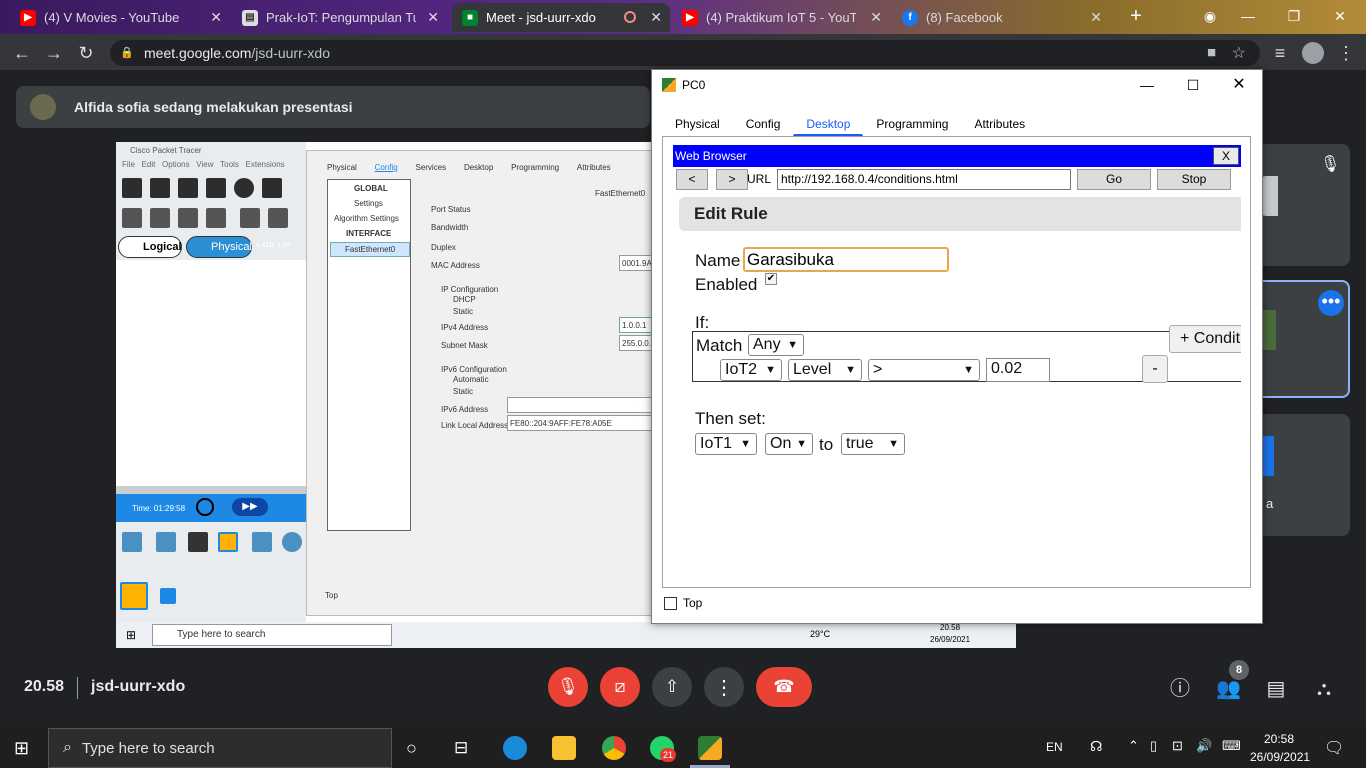  I want to click on divider, so click(77, 688).